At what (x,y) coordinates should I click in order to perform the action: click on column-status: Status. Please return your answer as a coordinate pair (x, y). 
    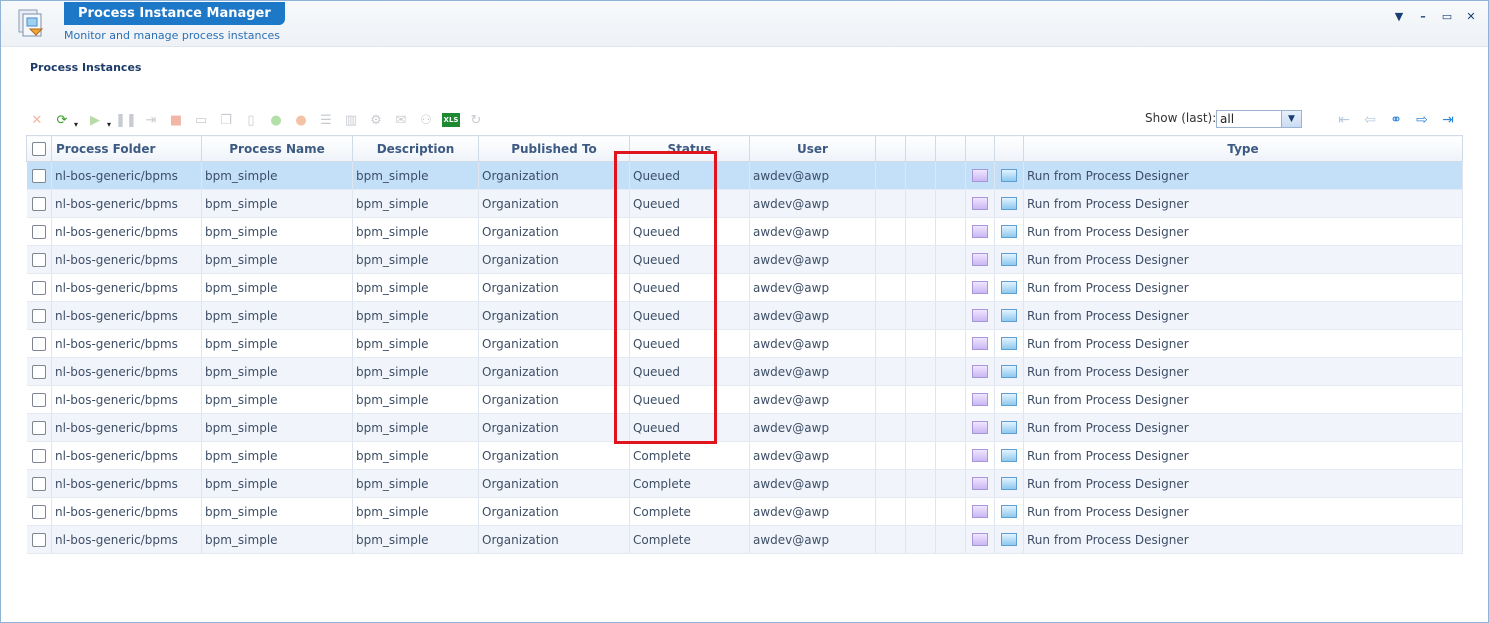
    Looking at the image, I should click on (689, 148).